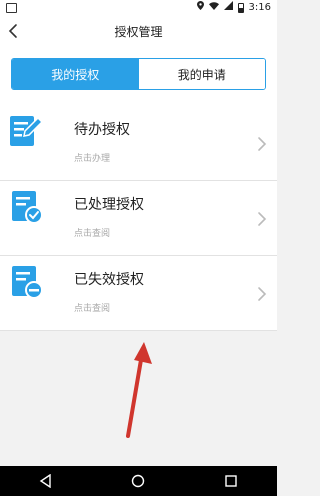 This screenshot has width=320, height=496. I want to click on navigation-bar, so click(138, 481).